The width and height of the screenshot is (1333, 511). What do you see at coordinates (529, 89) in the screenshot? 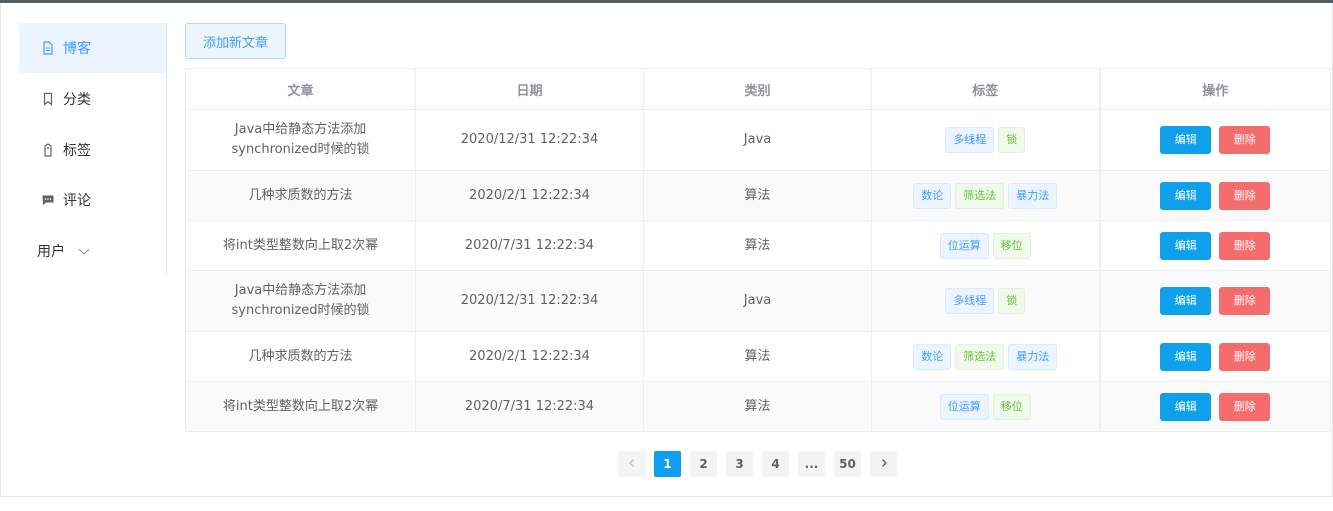
I see `column-header-date: 日期` at bounding box center [529, 89].